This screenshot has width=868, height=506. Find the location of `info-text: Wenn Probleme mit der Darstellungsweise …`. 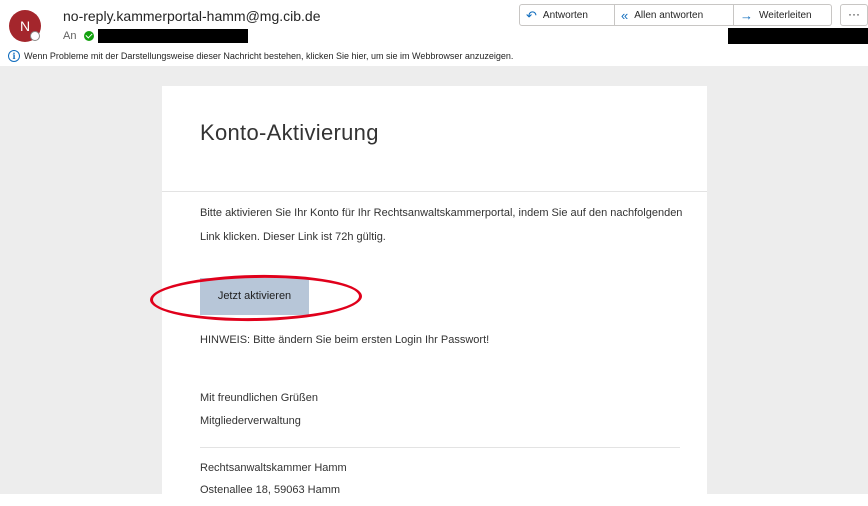

info-text: Wenn Probleme mit der Darstellungsweise … is located at coordinates (268, 56).